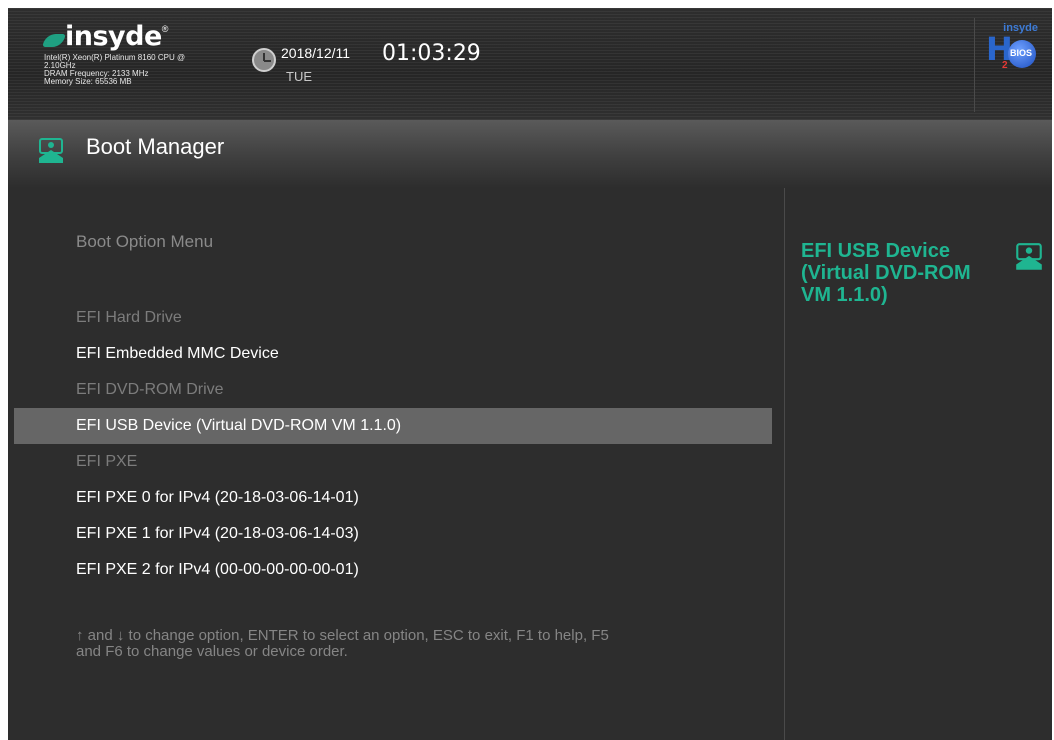 This screenshot has width=1054, height=740. What do you see at coordinates (1010, 46) in the screenshot?
I see `h2o-bios-logo-icon: insyde H BIOS 2` at bounding box center [1010, 46].